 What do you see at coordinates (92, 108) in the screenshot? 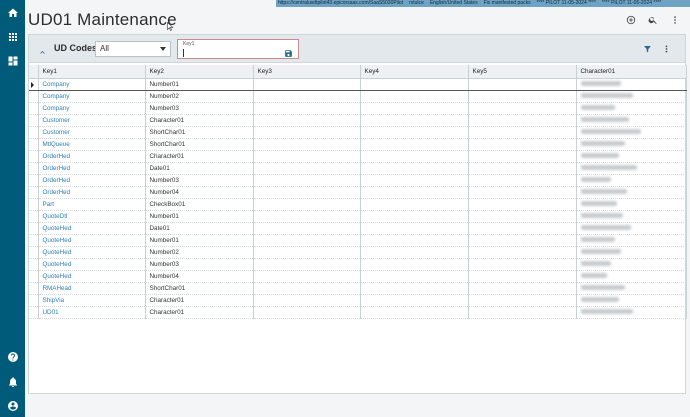
I see `cell-key1: Company` at bounding box center [92, 108].